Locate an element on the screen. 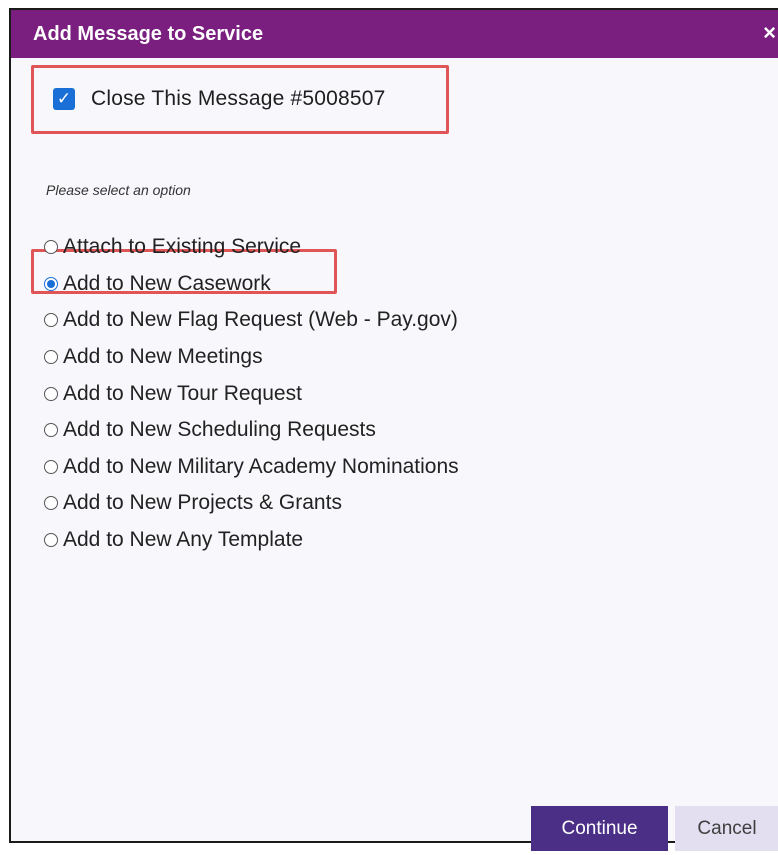  select-option-prompt: Please select an option is located at coordinates (118, 190).